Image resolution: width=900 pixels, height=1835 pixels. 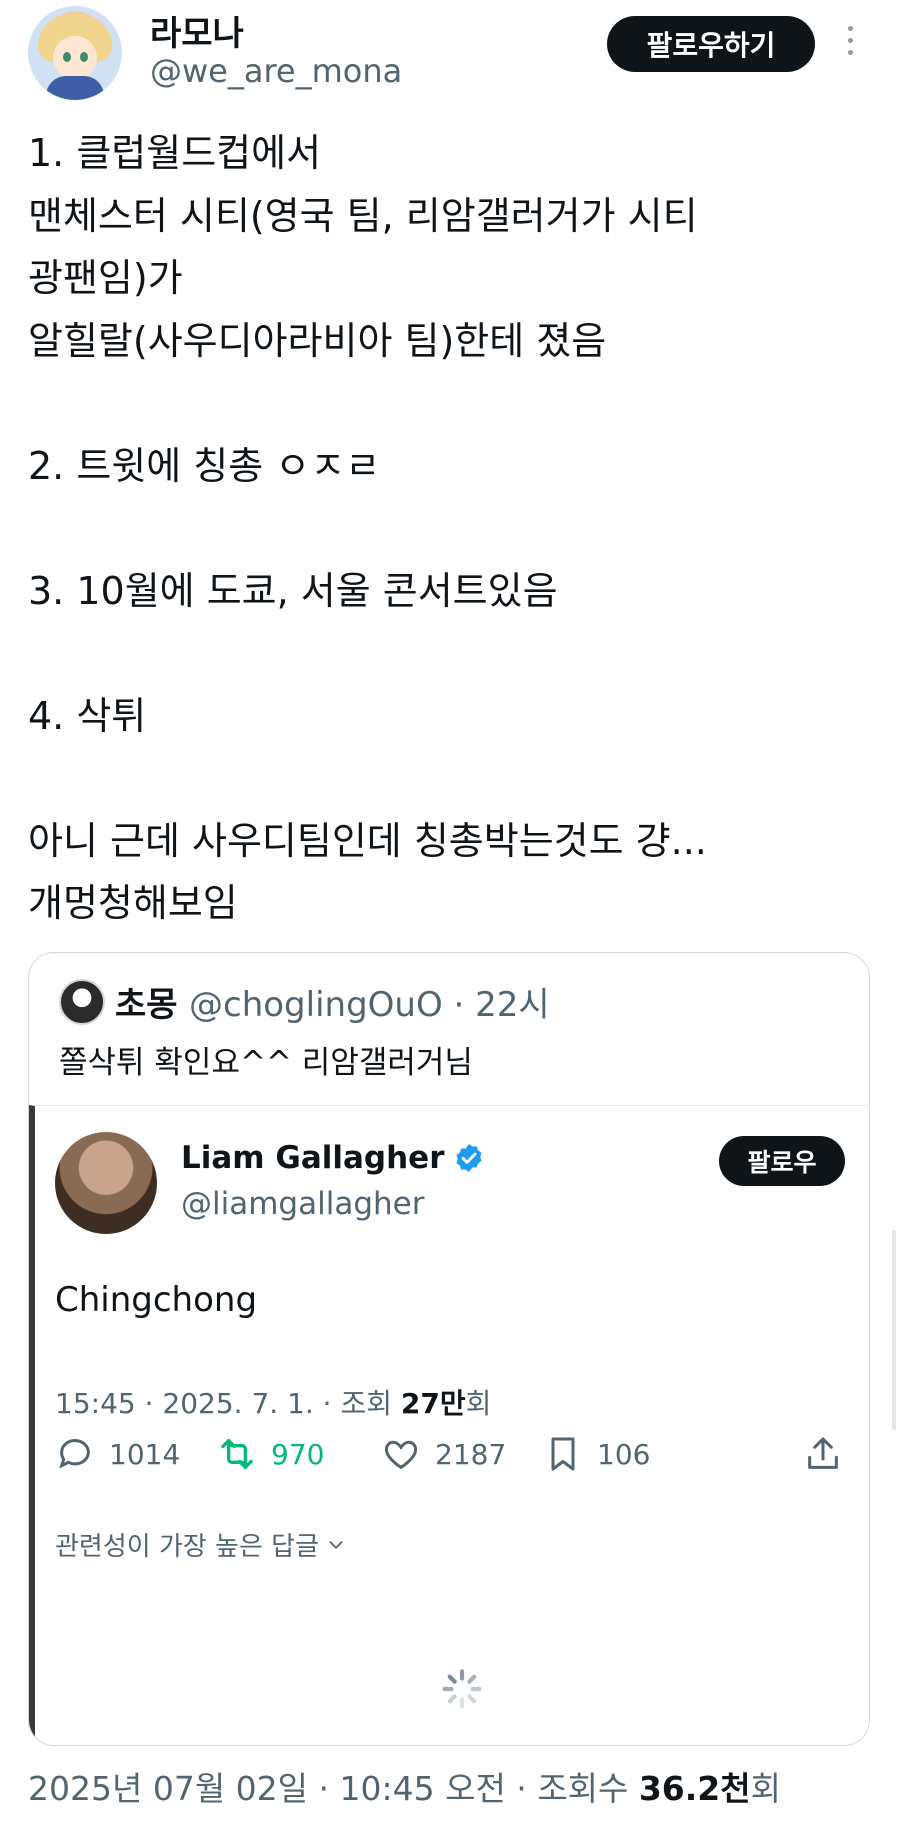 I want to click on bookmark-count: 106, so click(x=624, y=1454).